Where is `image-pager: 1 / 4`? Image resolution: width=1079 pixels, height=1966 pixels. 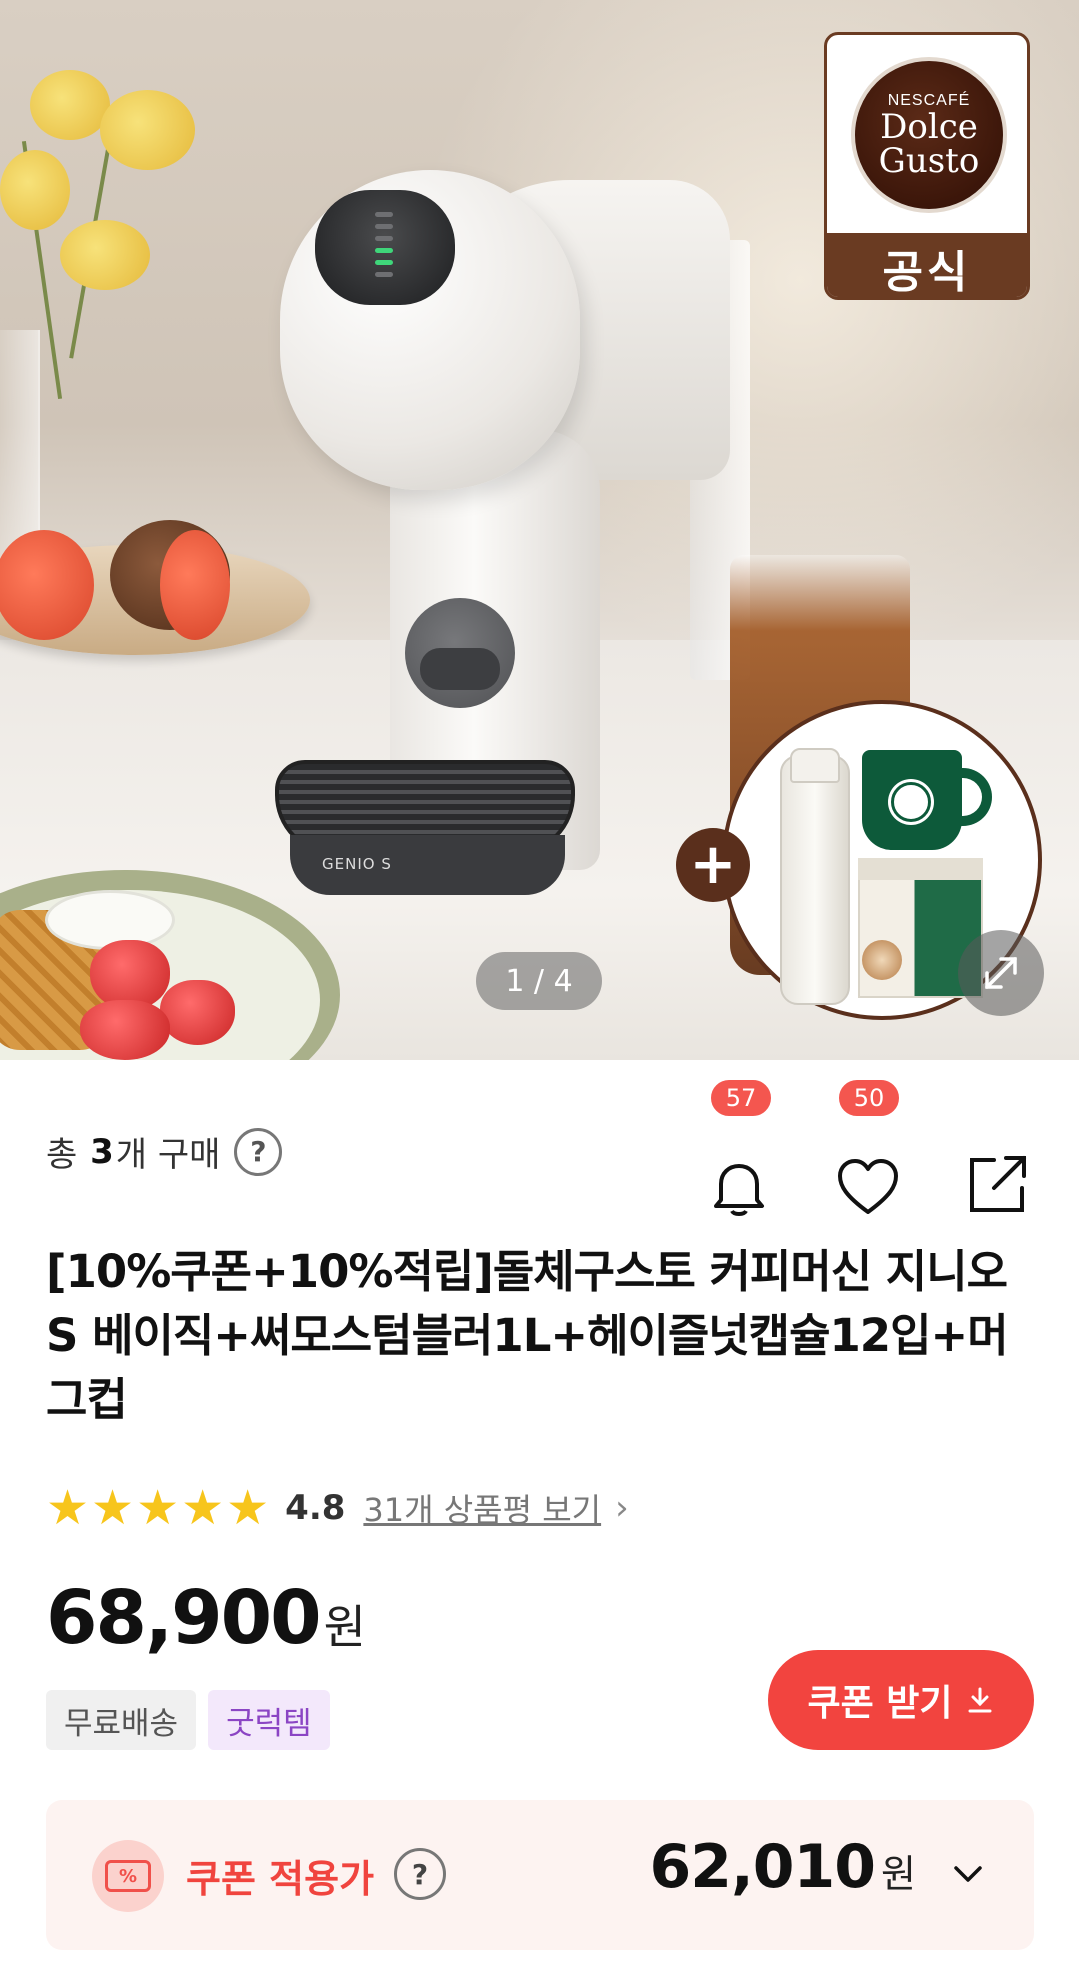
image-pager: 1 / 4 is located at coordinates (539, 981).